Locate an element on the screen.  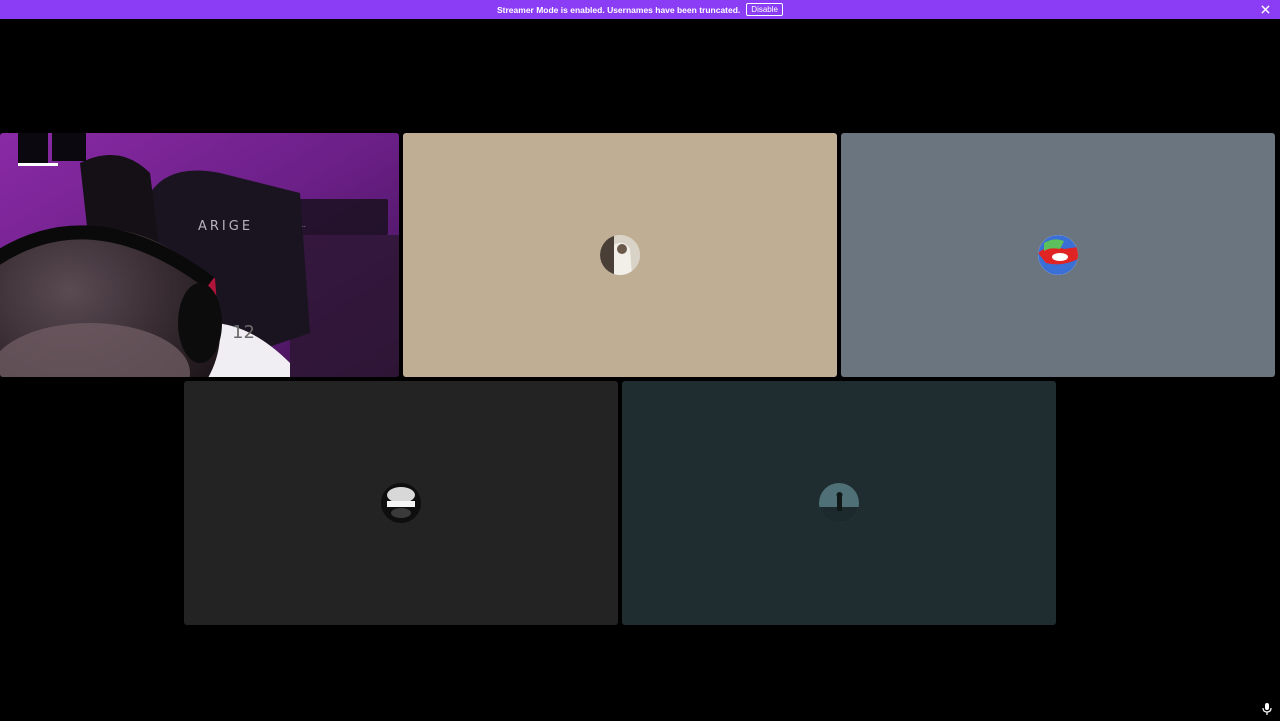
video-tile-camera: ... ... ARIGE 12 is located at coordinates (199, 255).